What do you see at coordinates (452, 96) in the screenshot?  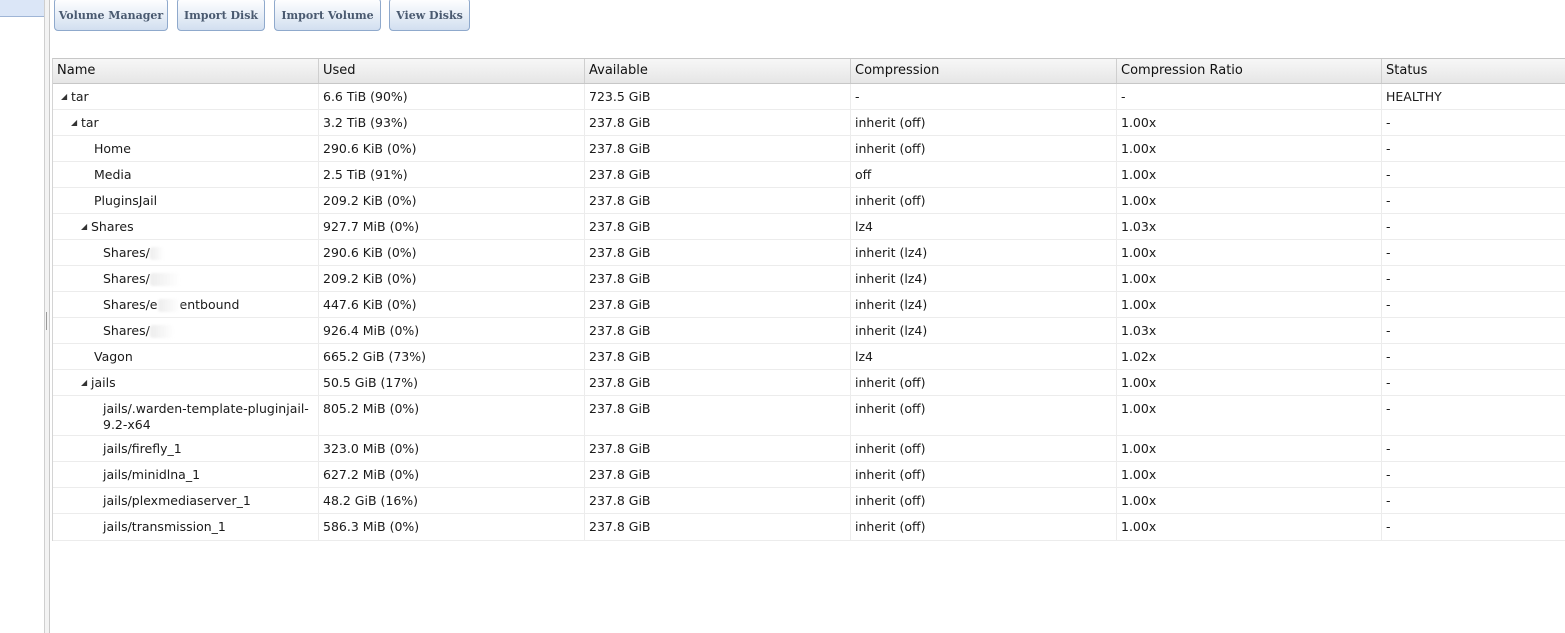 I see `used-cell: 6.6 TiB (90%)` at bounding box center [452, 96].